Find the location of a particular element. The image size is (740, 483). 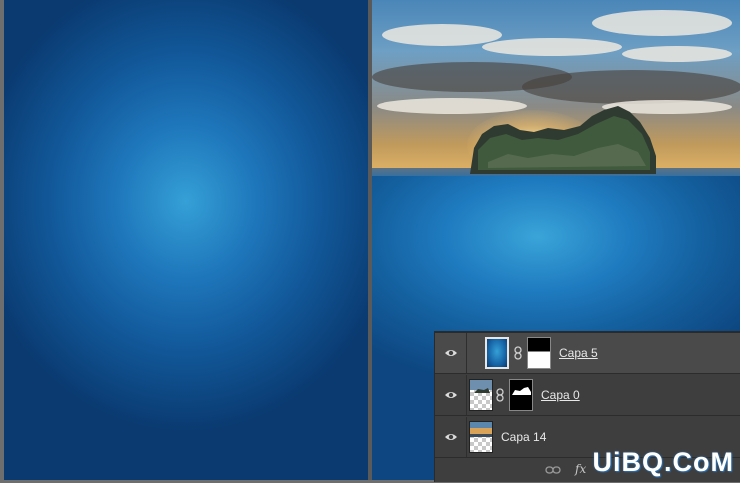

fx-icon: fx is located at coordinates (580, 469).